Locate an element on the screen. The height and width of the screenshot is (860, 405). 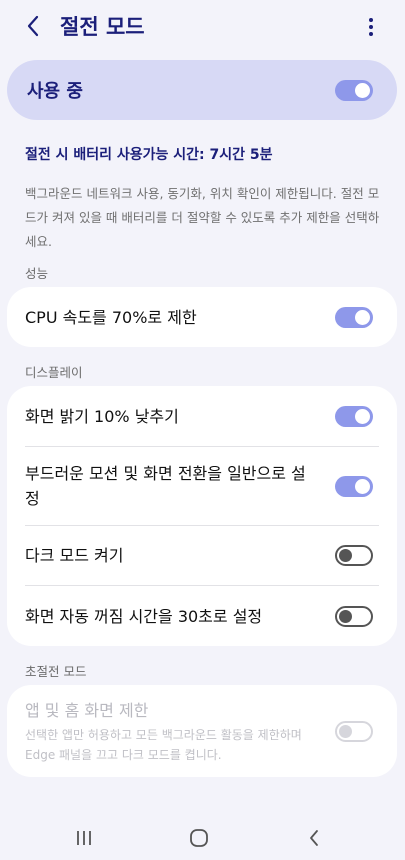
motion-label: 부드러운 모션 및 화면 전환을 일반으로 설정 is located at coordinates (165, 486).